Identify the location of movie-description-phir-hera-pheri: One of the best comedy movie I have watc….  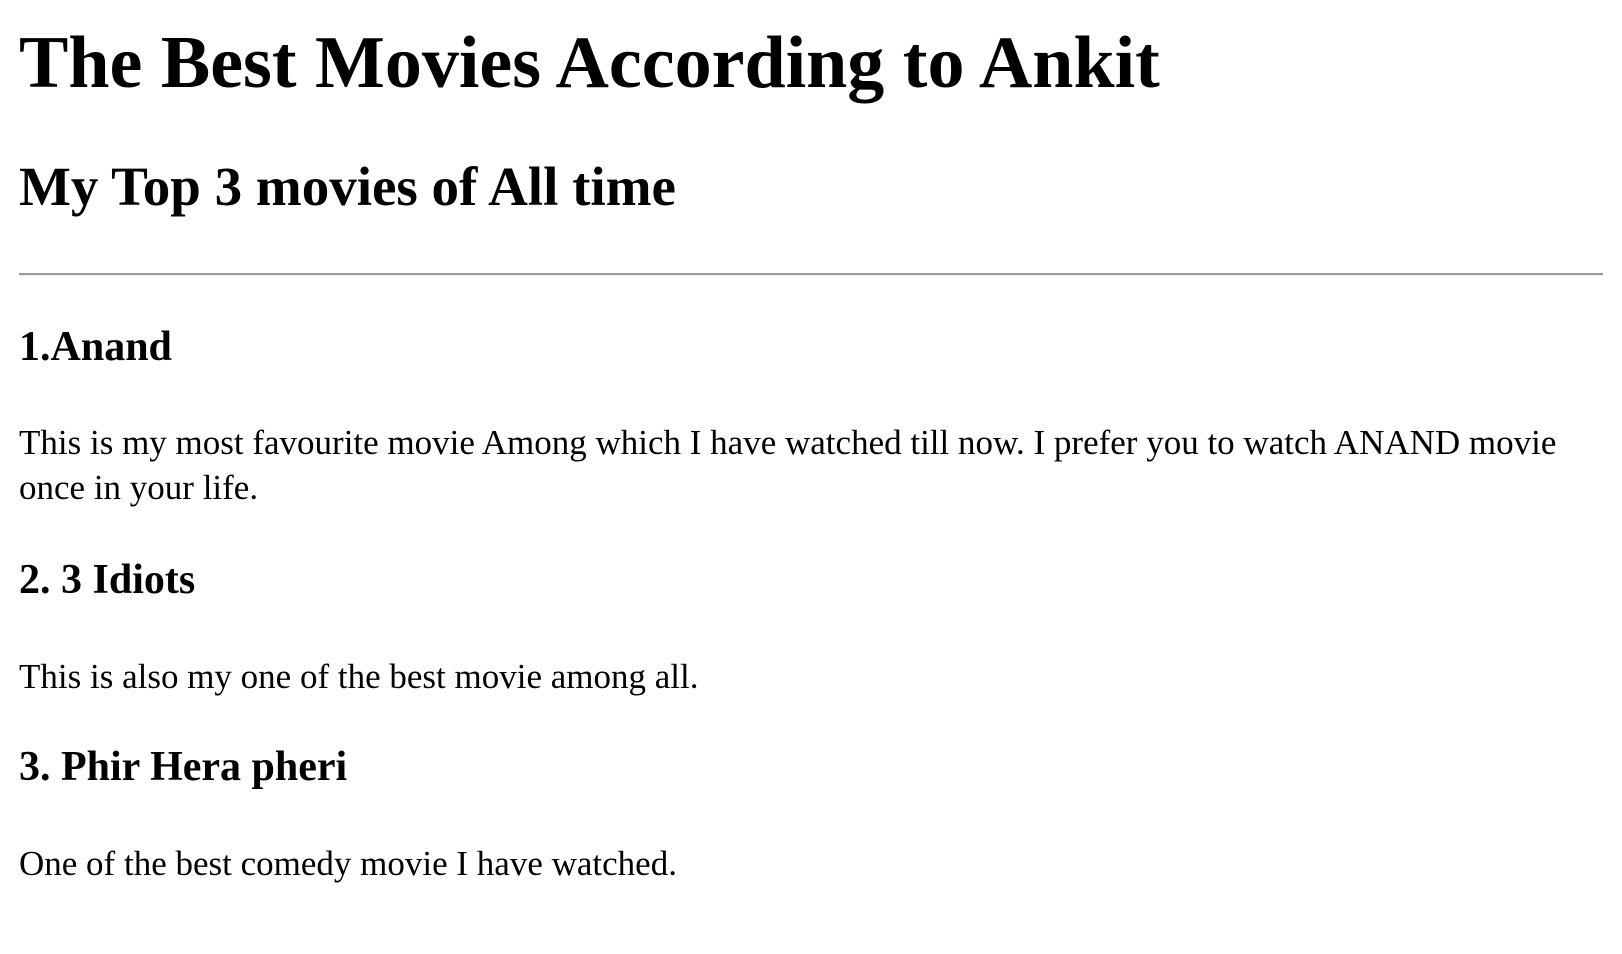
(348, 863).